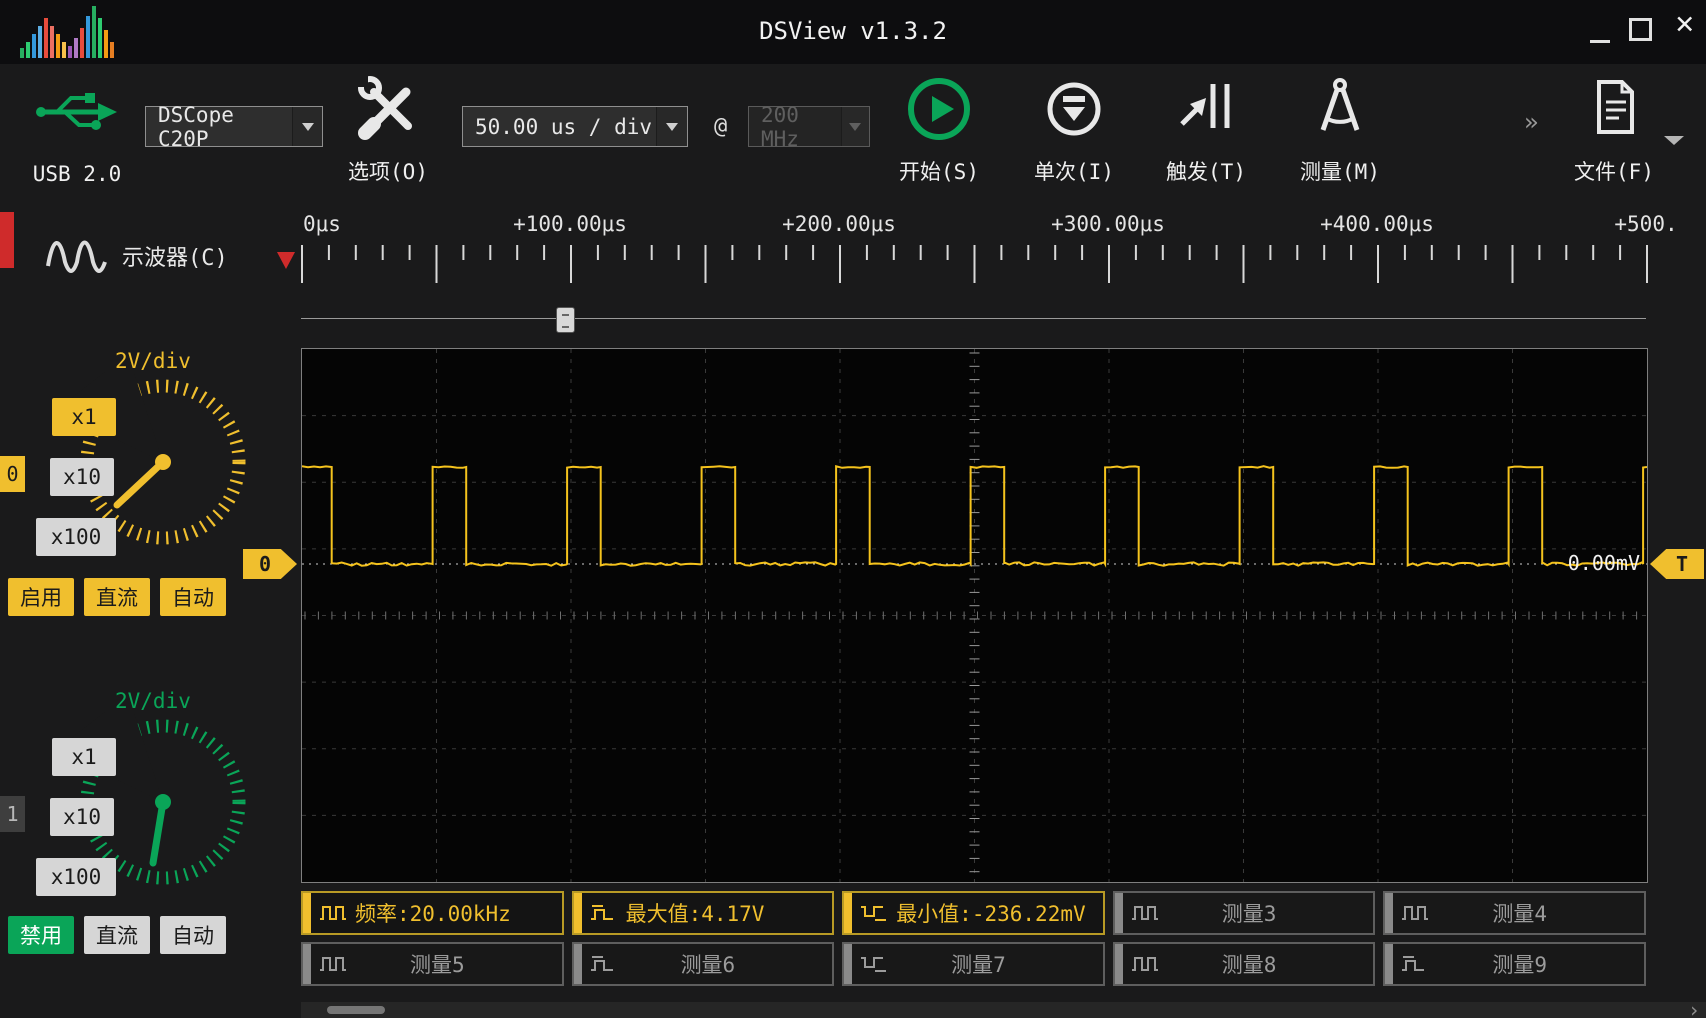  What do you see at coordinates (809, 127) in the screenshot?
I see `samplerate-select: 200 MHz` at bounding box center [809, 127].